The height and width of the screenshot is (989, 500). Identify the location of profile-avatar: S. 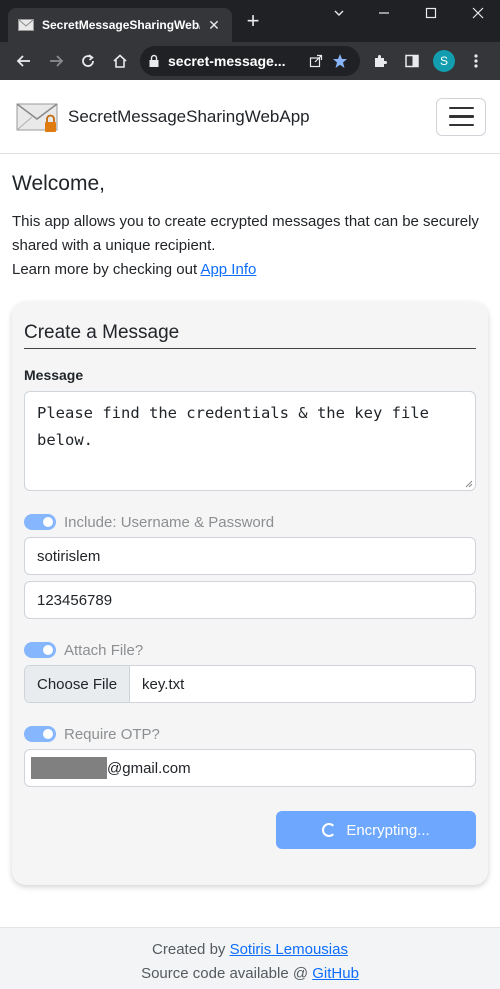
(444, 61).